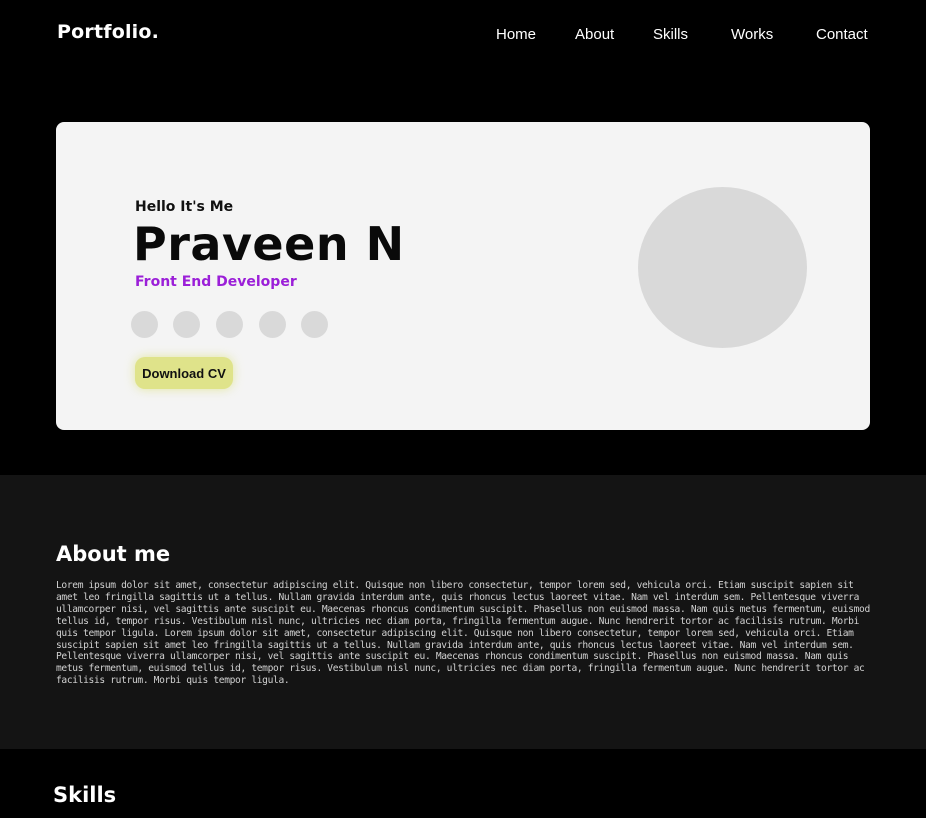 This screenshot has width=926, height=818. Describe the element at coordinates (722, 267) in the screenshot. I see `profile-avatar` at that location.